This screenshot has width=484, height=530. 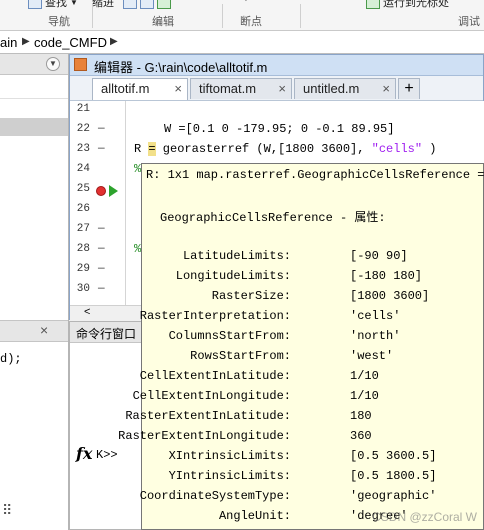 I want to click on line-number: 24, so click(x=83, y=169).